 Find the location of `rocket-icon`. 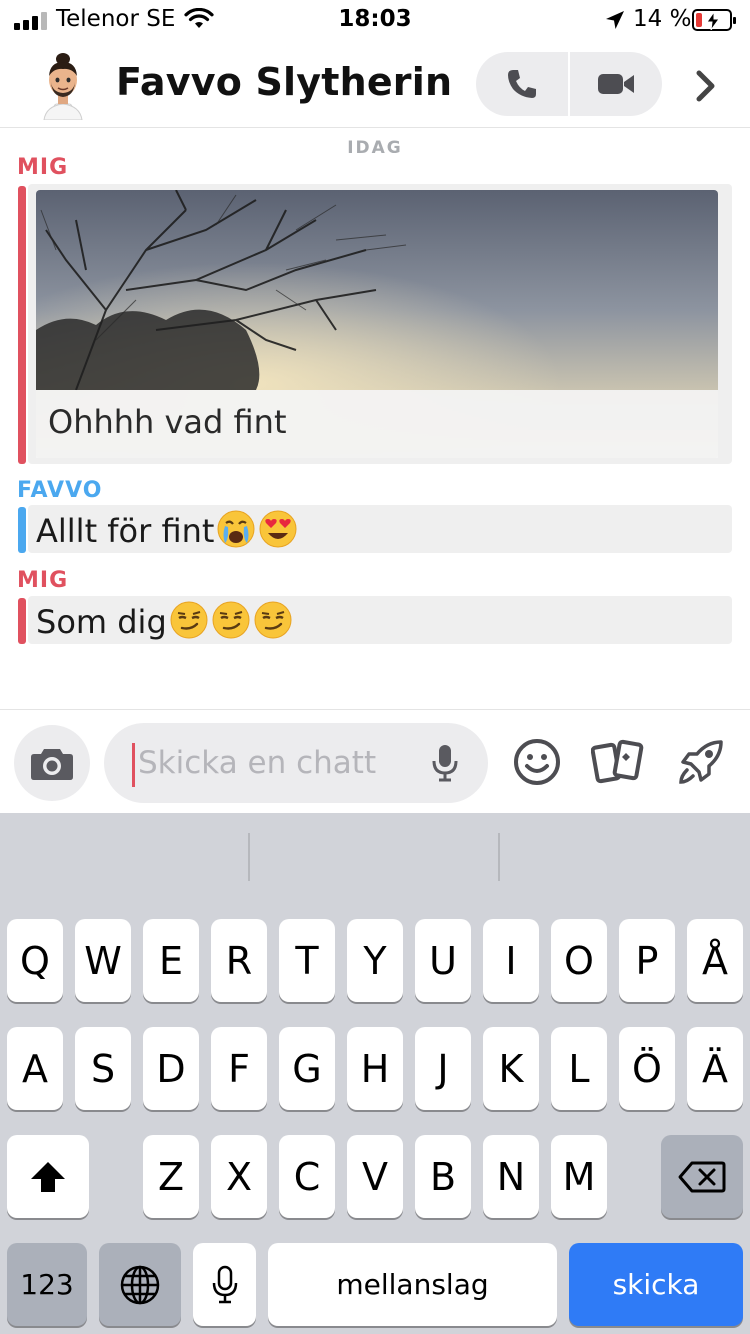

rocket-icon is located at coordinates (701, 762).